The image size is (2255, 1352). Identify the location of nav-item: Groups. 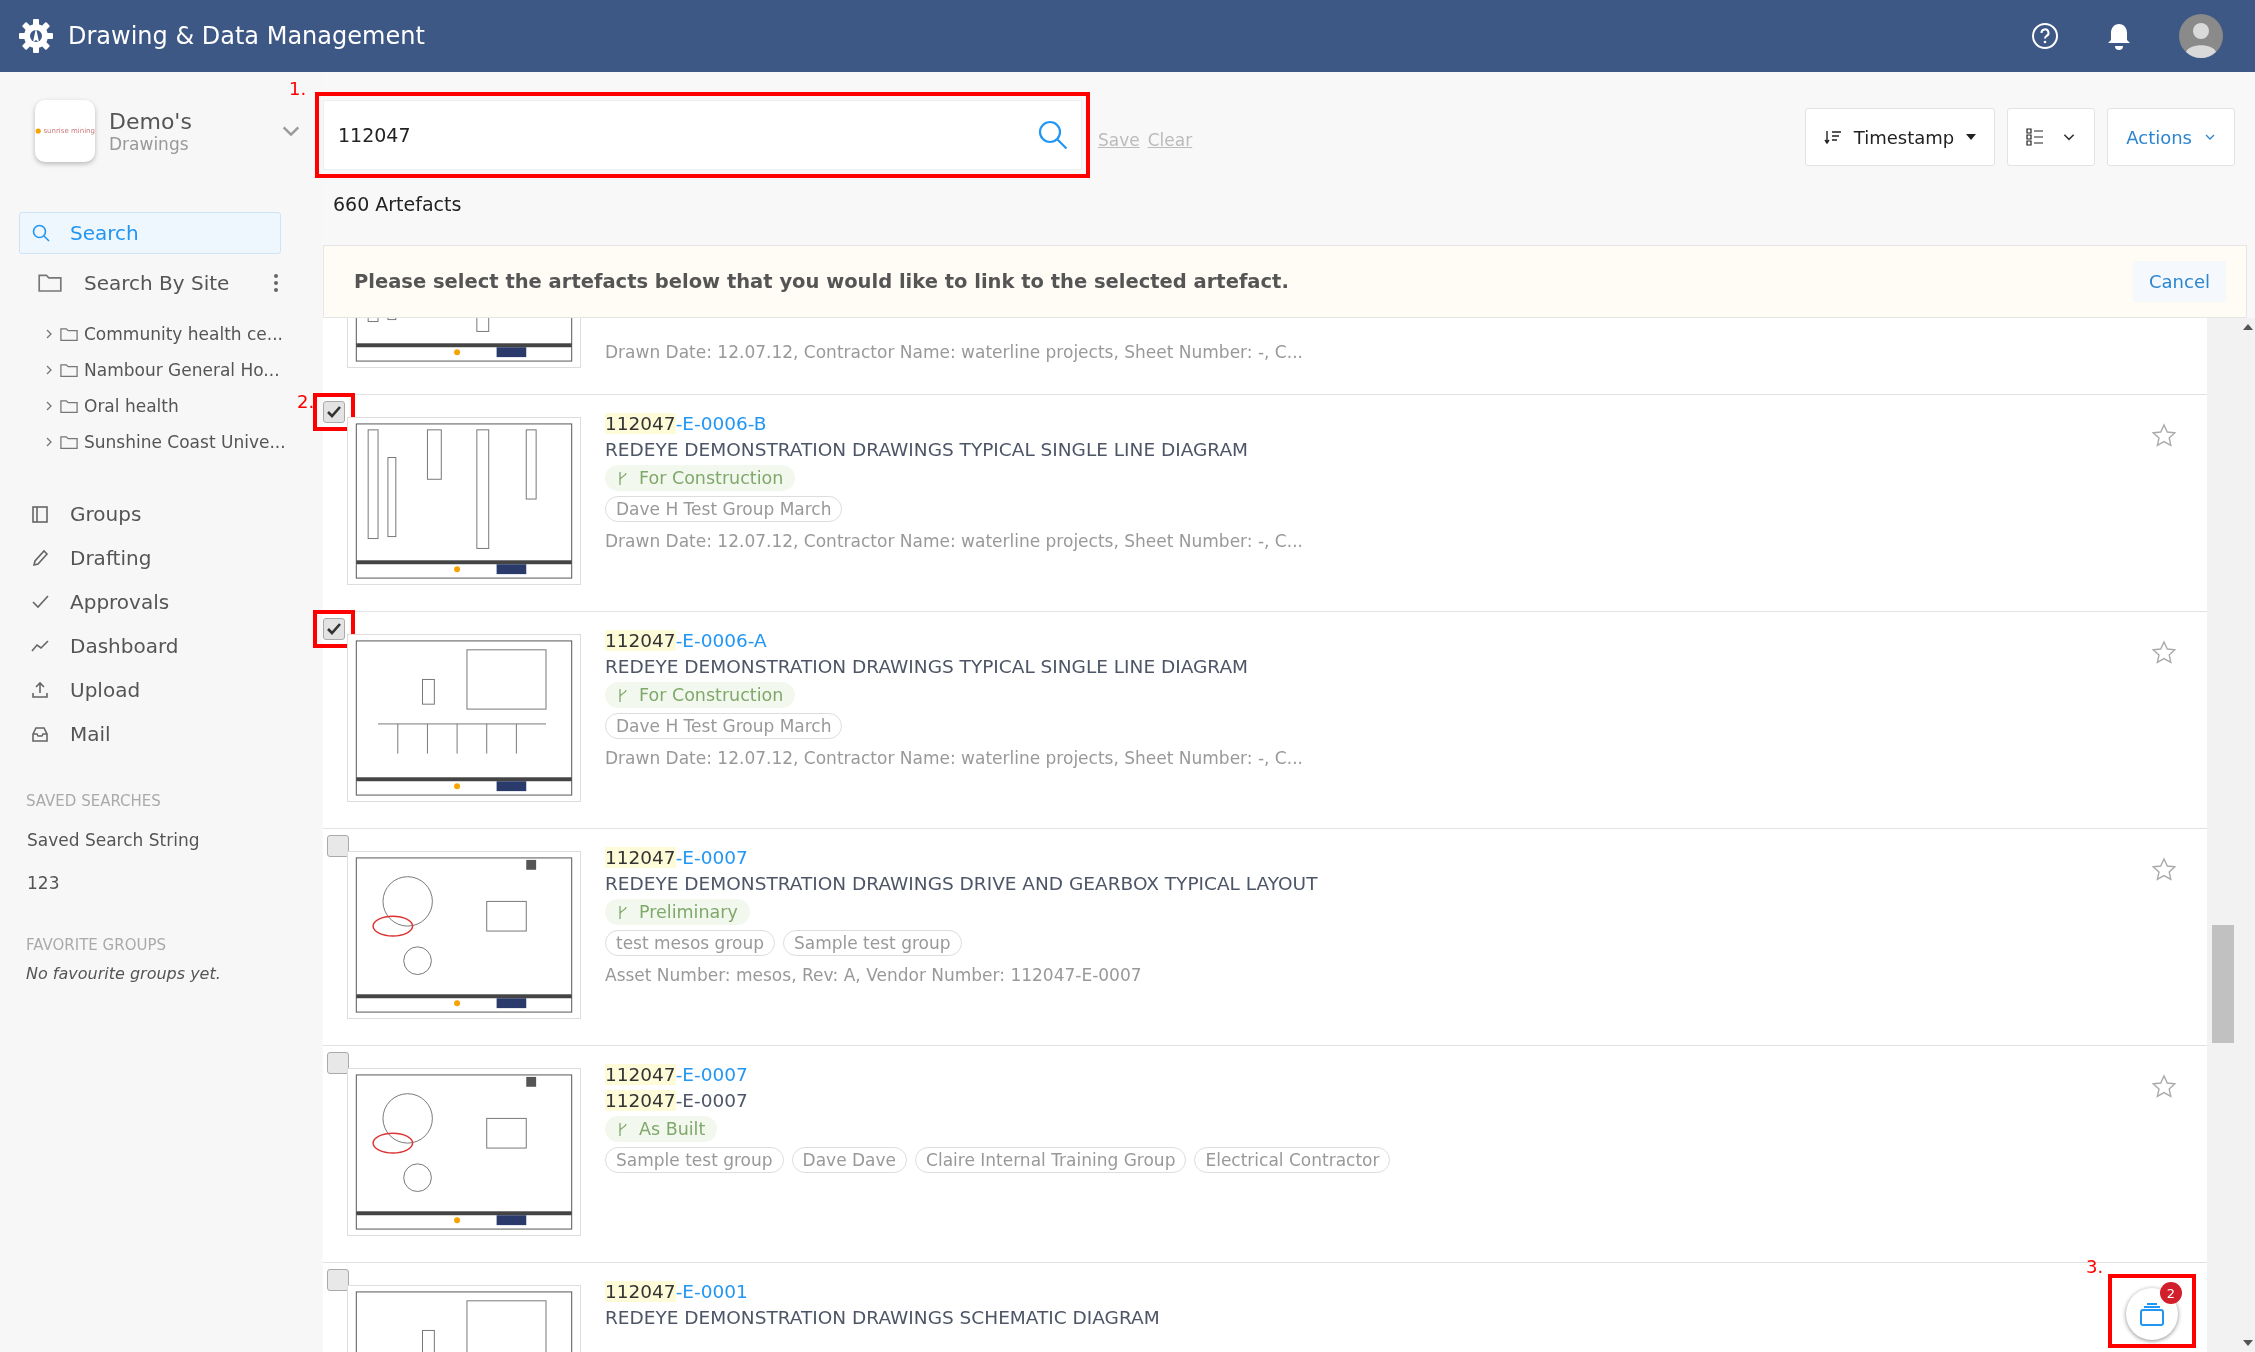
(106, 514).